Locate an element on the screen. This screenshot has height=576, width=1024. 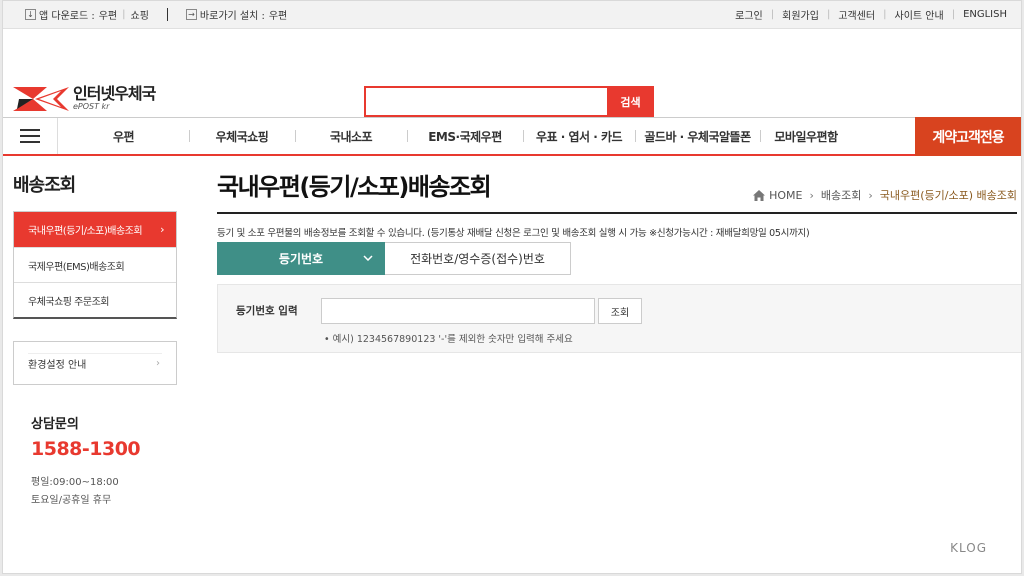
epost-logo-icon is located at coordinates (41, 99).